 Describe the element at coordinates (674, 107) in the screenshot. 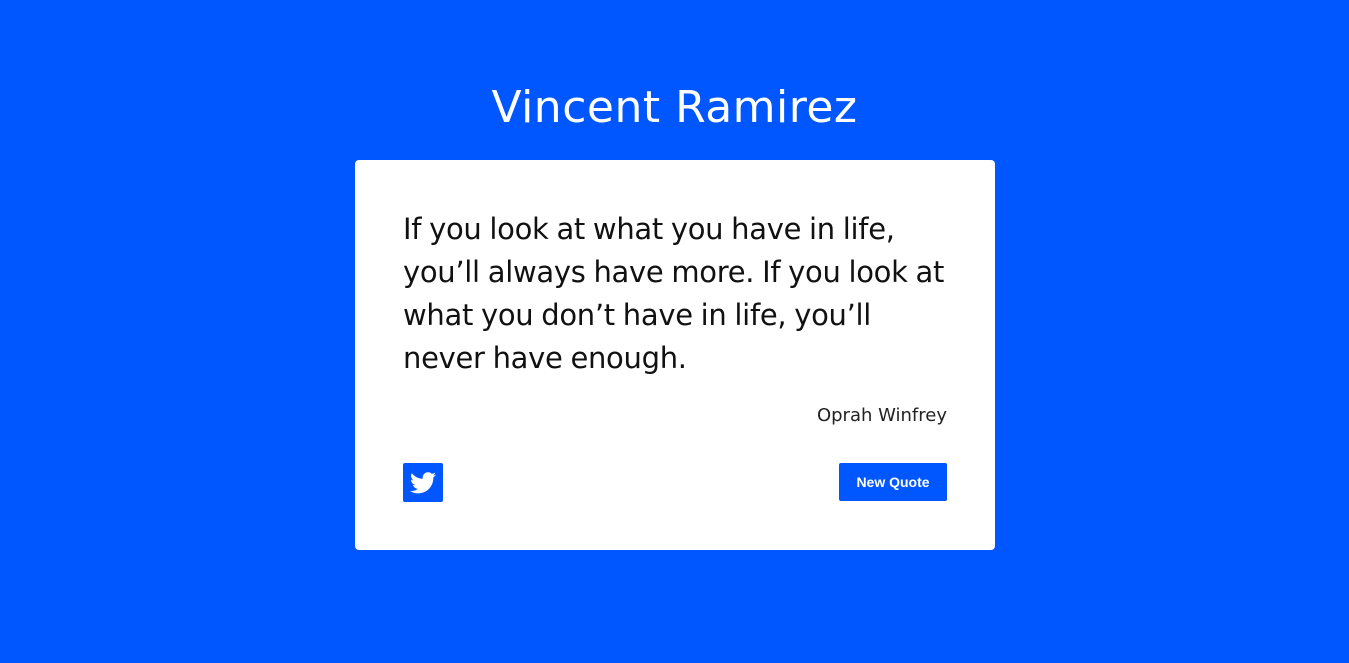

I see `page-title: Vincent Ramirez` at that location.